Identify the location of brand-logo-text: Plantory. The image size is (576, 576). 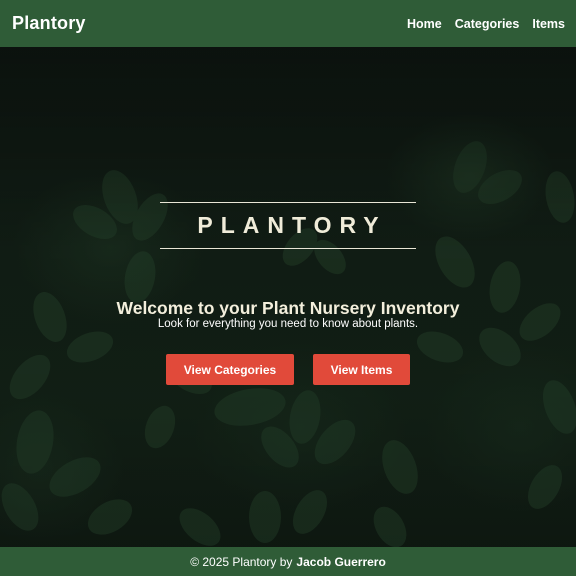
(49, 23).